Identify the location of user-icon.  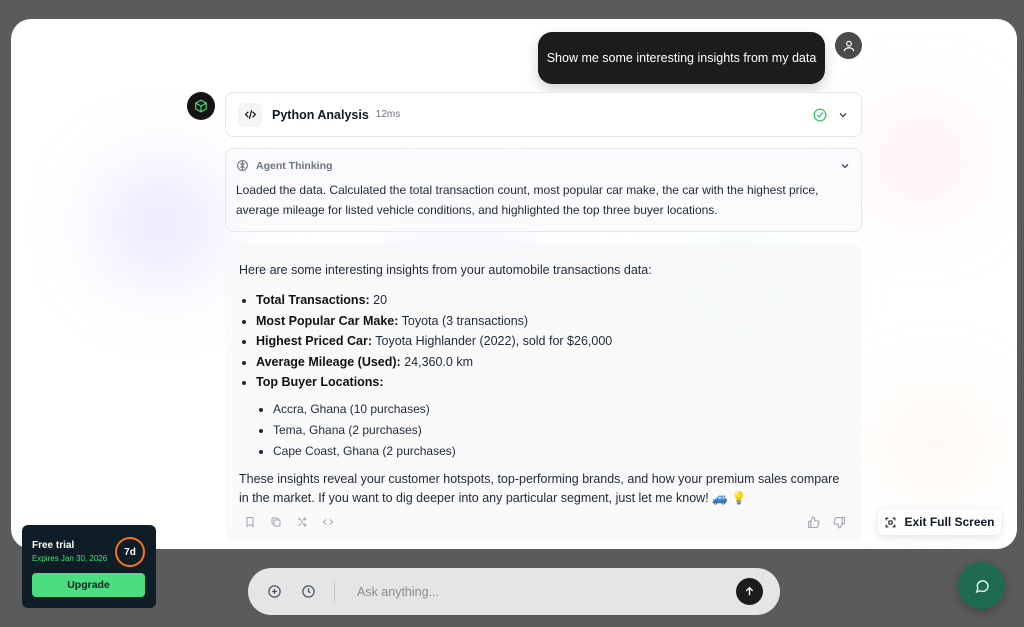
(848, 45).